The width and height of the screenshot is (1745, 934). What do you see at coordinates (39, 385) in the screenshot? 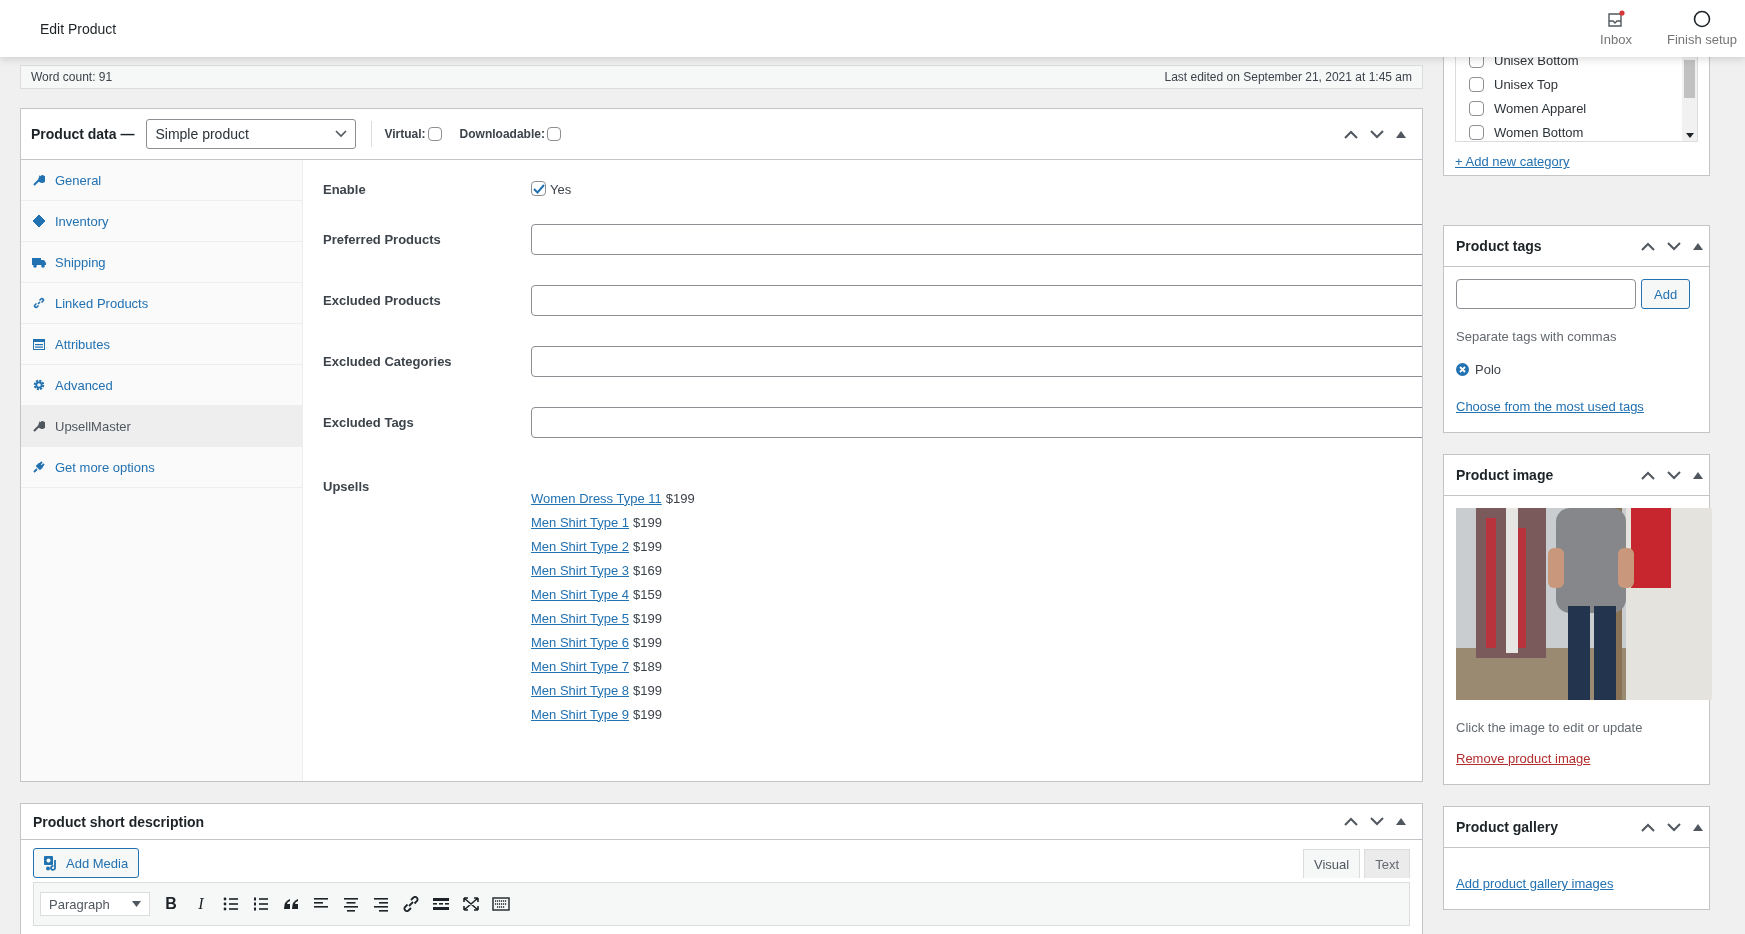
I see `gear-icon` at bounding box center [39, 385].